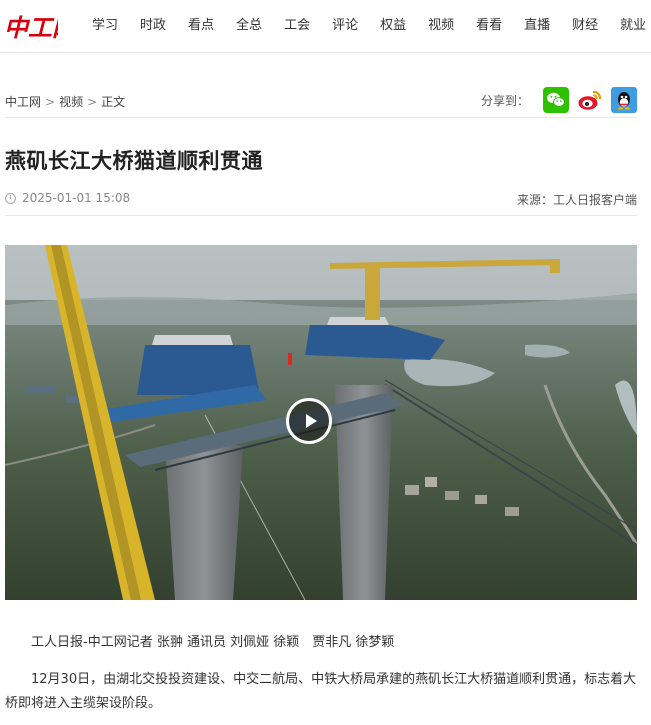 This screenshot has height=725, width=651. I want to click on nav-item-5: 评论, so click(345, 26).